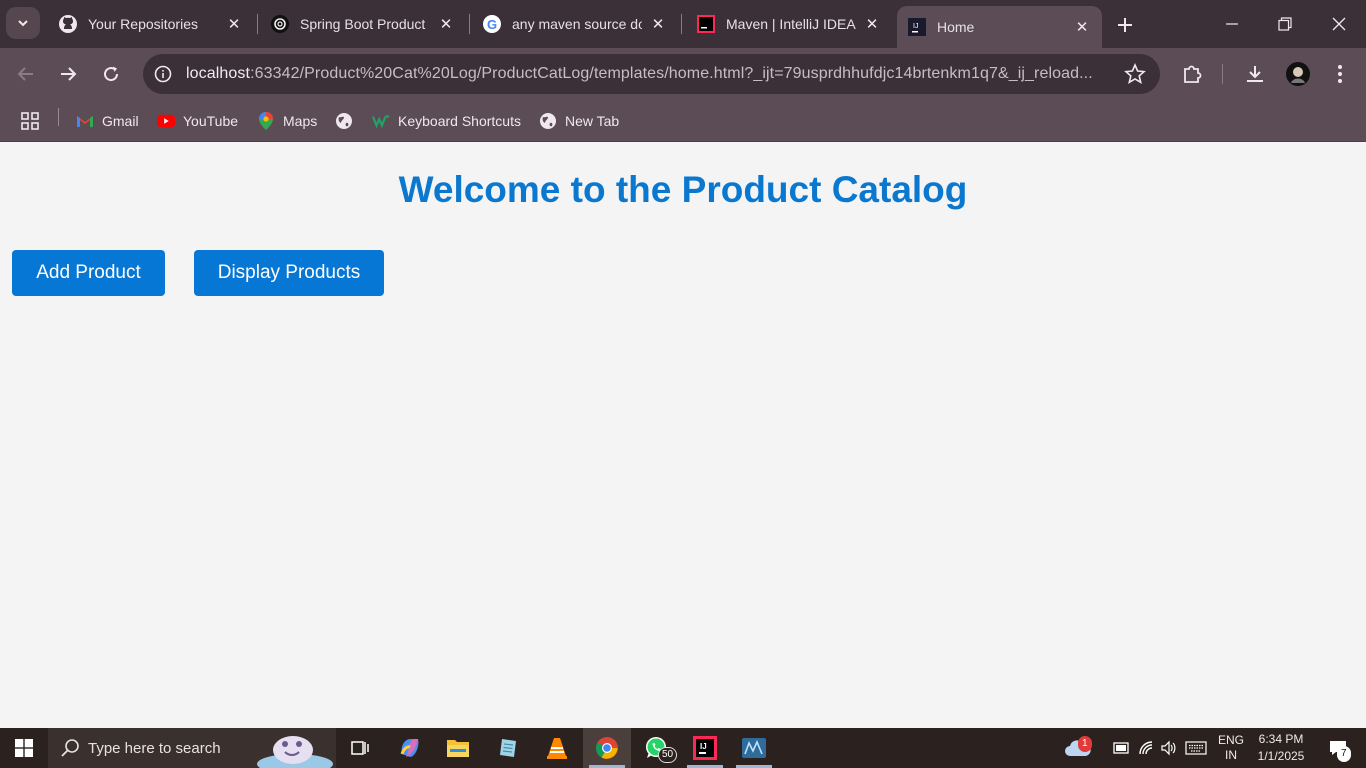  I want to click on notepad-icon, so click(508, 748).